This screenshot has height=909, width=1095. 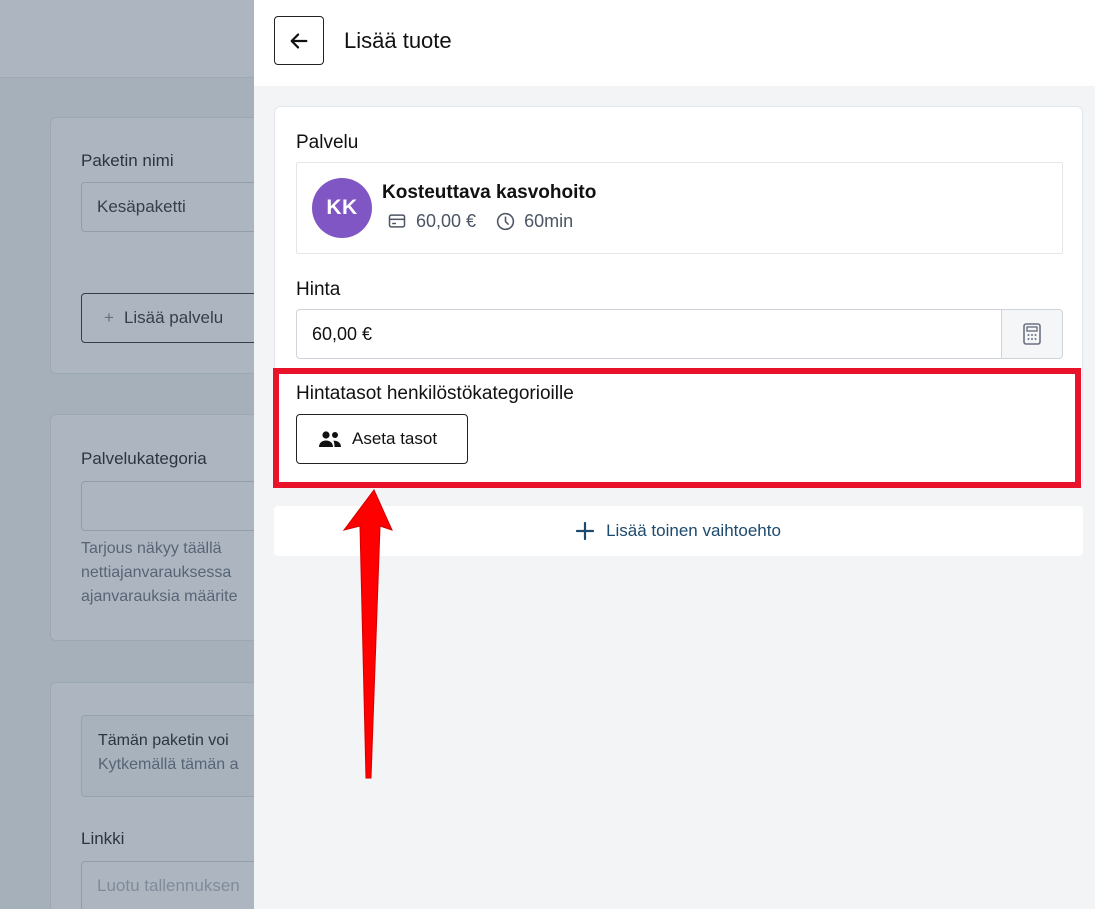 What do you see at coordinates (693, 530) in the screenshot?
I see `add-option-label: Lisää toinen vaihtoehto` at bounding box center [693, 530].